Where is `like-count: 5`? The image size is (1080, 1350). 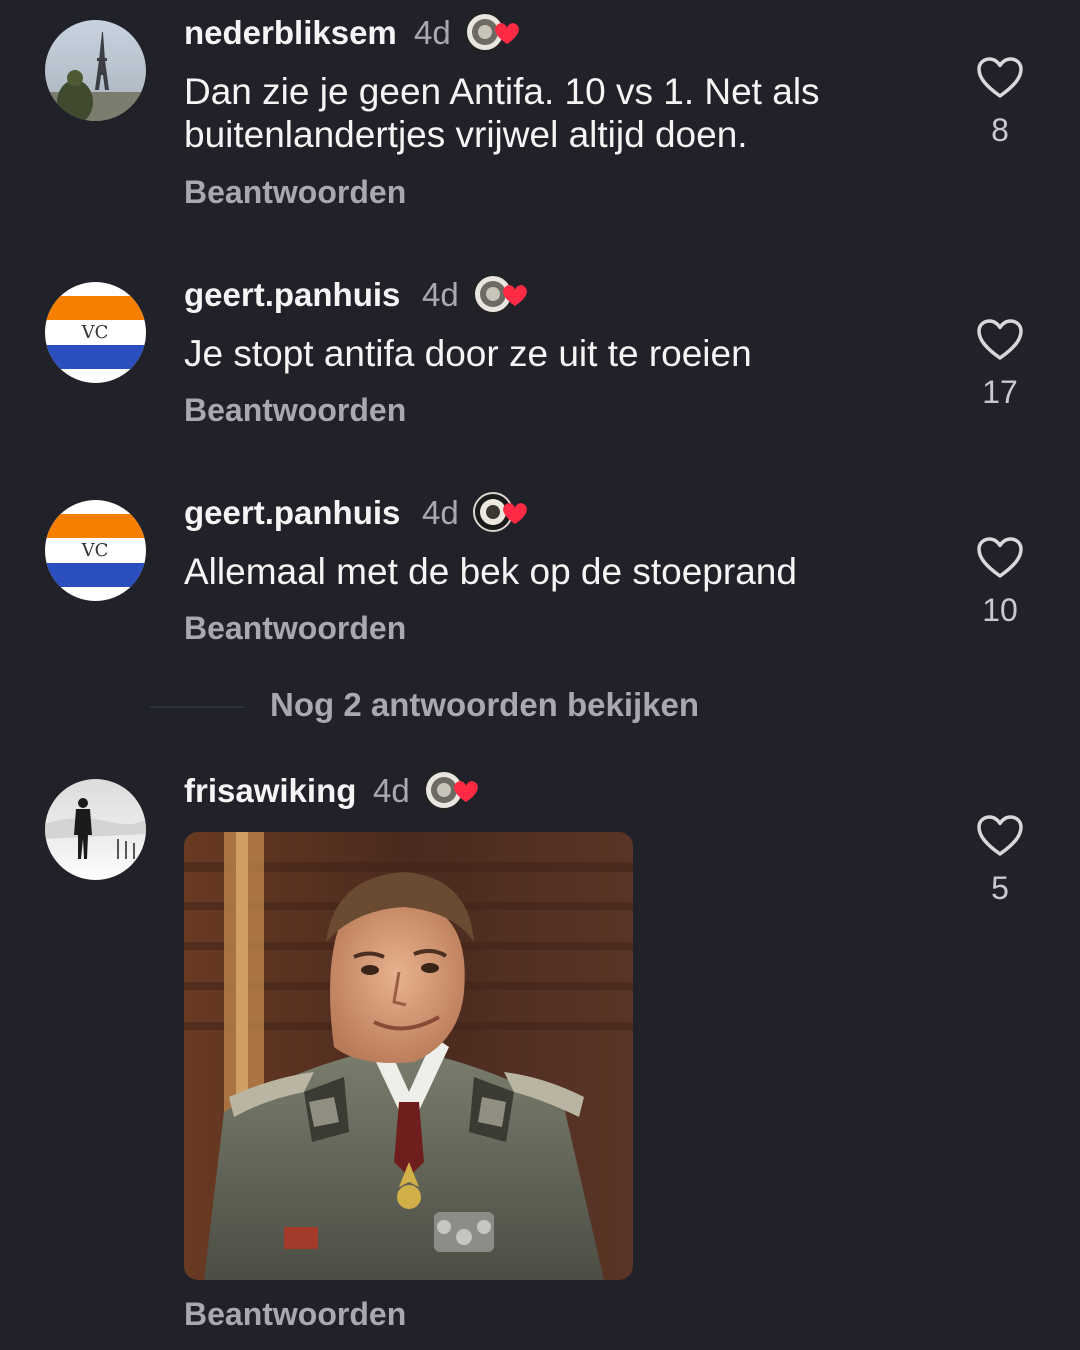 like-count: 5 is located at coordinates (1000, 888).